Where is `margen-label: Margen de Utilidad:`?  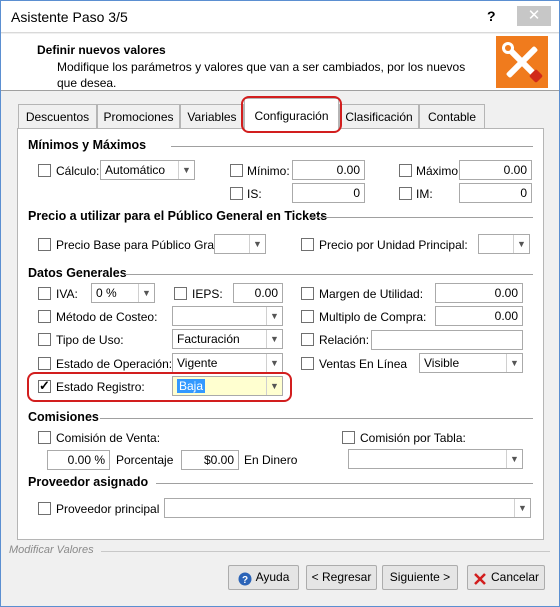 margen-label: Margen de Utilidad: is located at coordinates (371, 294).